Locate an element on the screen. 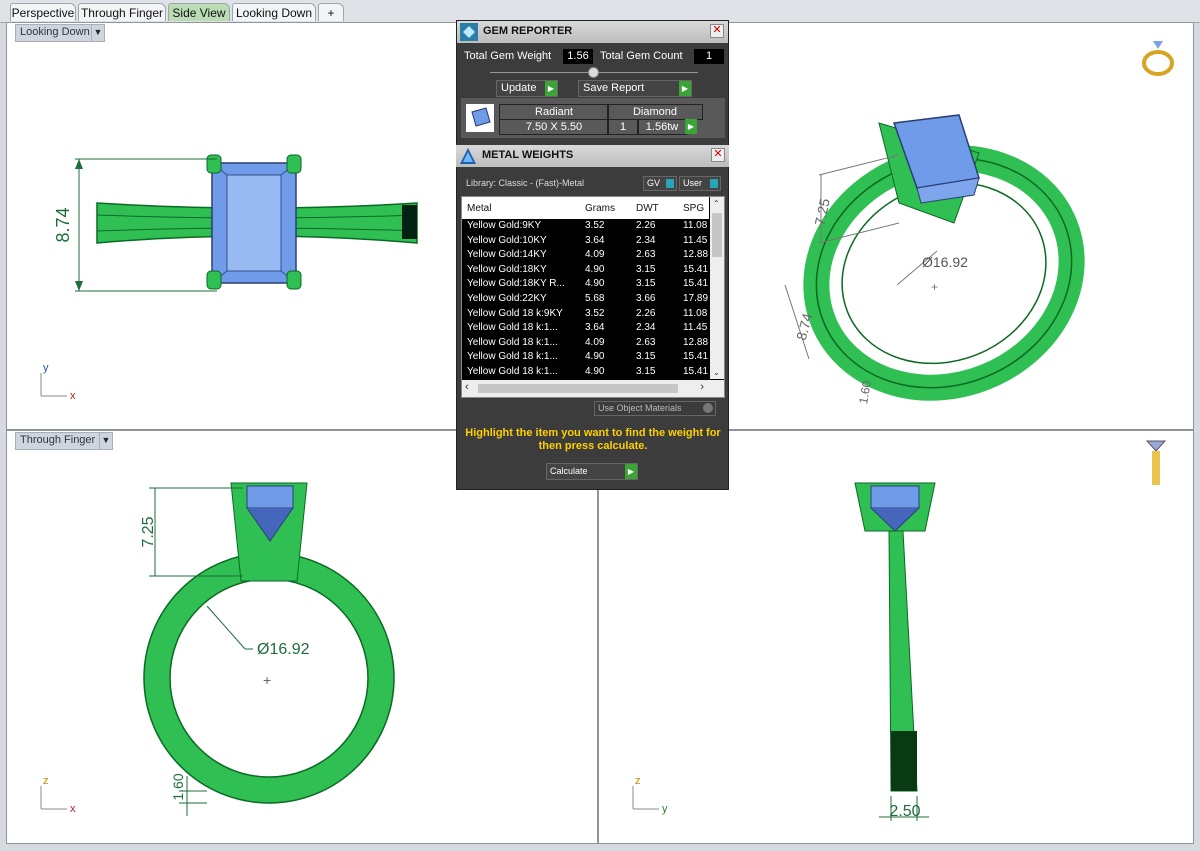  tab-perspective: Perspective is located at coordinates (43, 12).